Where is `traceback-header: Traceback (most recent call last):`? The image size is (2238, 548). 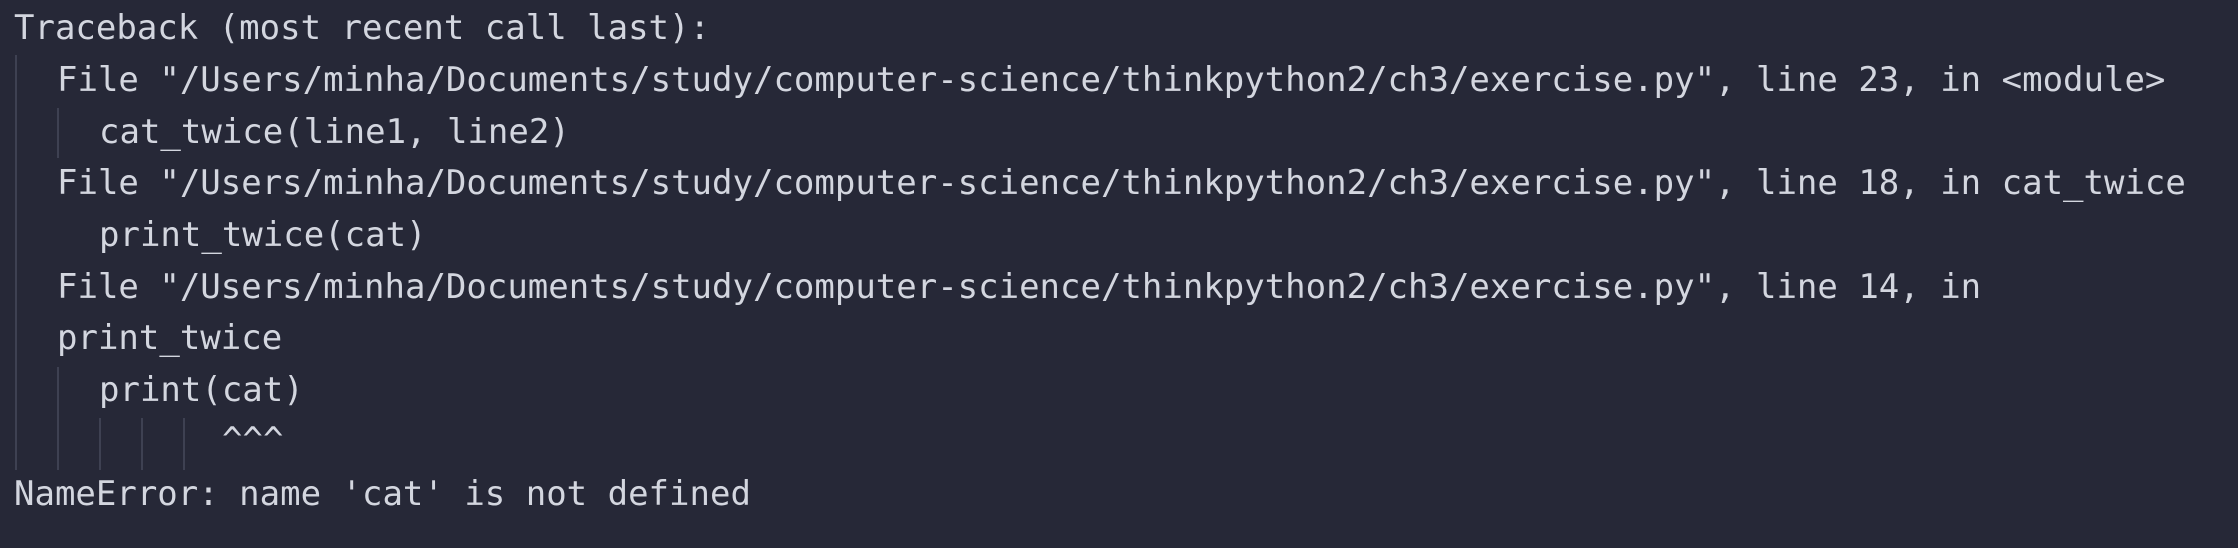
traceback-header: Traceback (most recent call last): is located at coordinates (362, 28).